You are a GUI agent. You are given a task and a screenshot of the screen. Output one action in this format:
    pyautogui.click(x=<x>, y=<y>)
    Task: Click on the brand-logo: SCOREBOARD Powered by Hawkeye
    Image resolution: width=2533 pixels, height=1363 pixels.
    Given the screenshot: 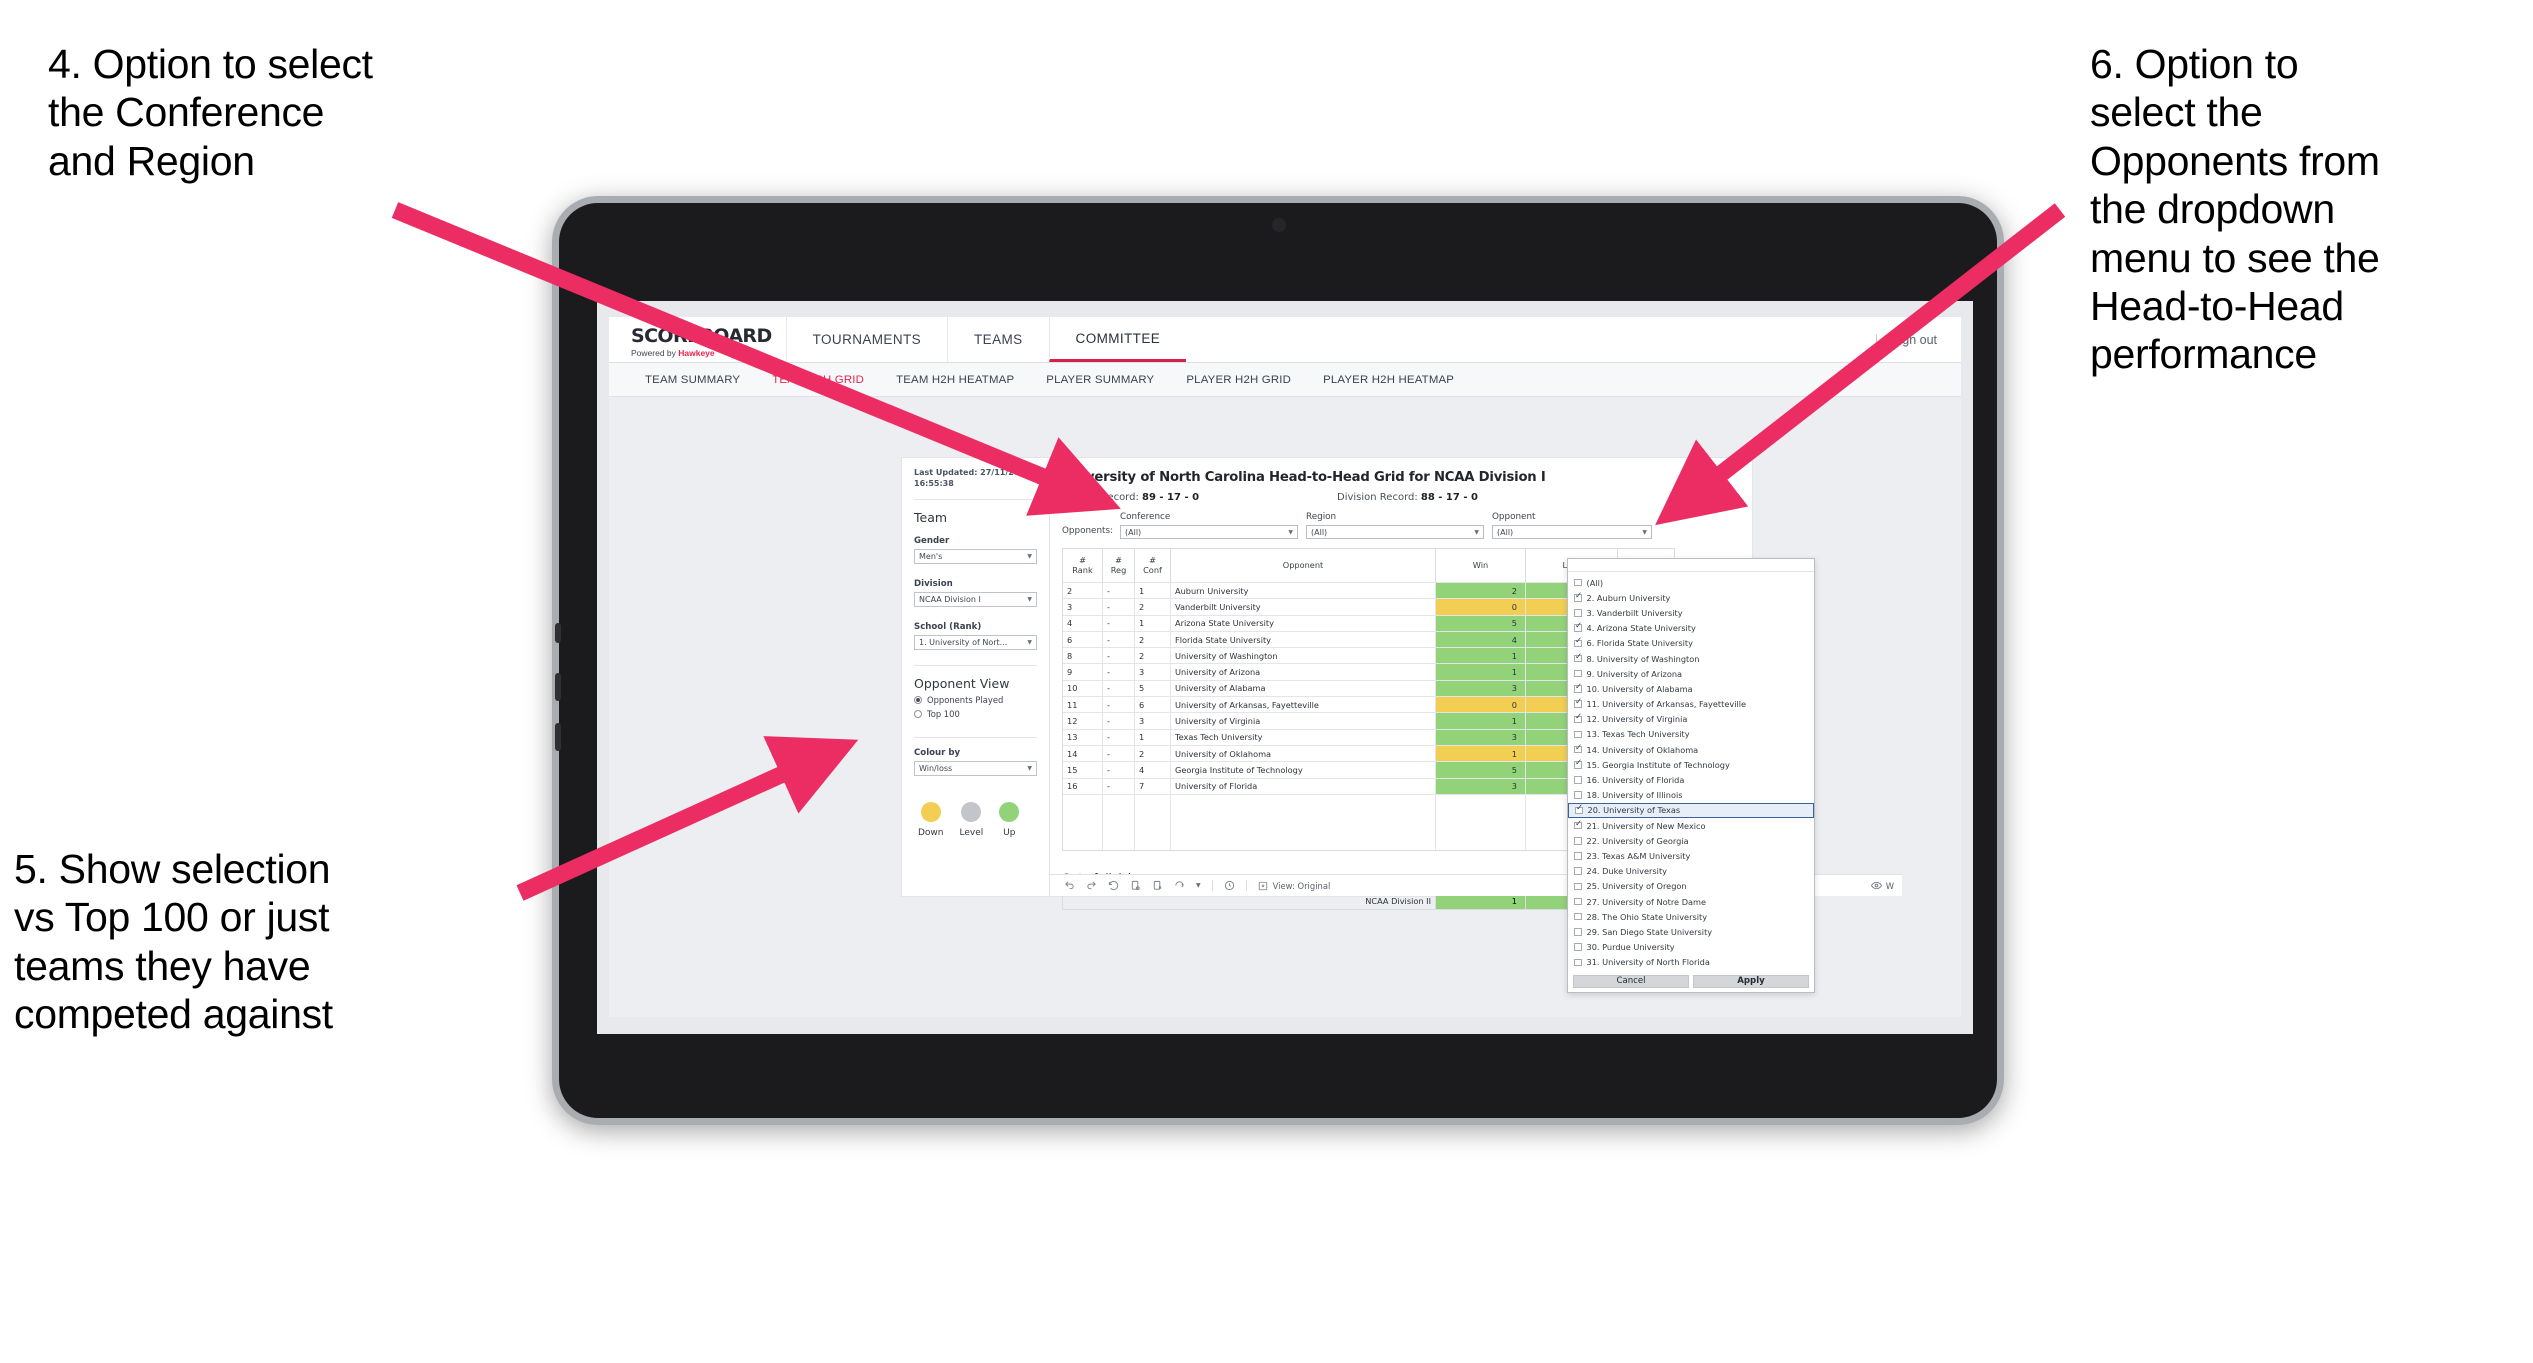 What is the action you would take?
    pyautogui.click(x=697, y=339)
    